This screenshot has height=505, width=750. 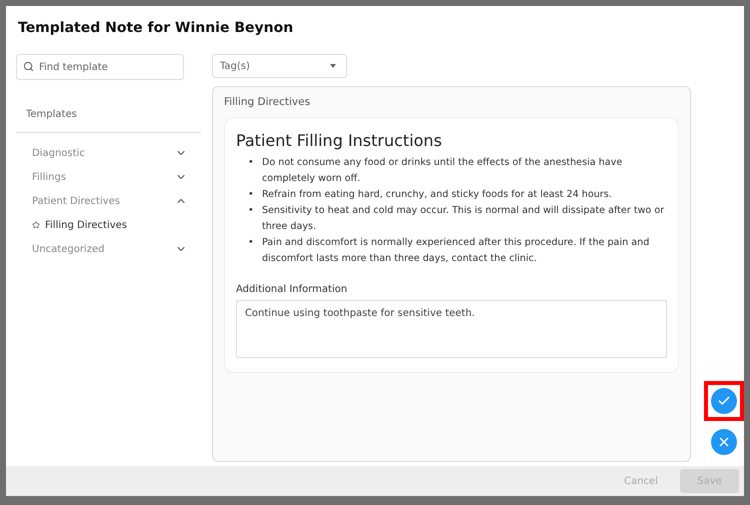 What do you see at coordinates (451, 329) in the screenshot?
I see `additional-info-field: Continue using toothpaste for sensitive teeth.` at bounding box center [451, 329].